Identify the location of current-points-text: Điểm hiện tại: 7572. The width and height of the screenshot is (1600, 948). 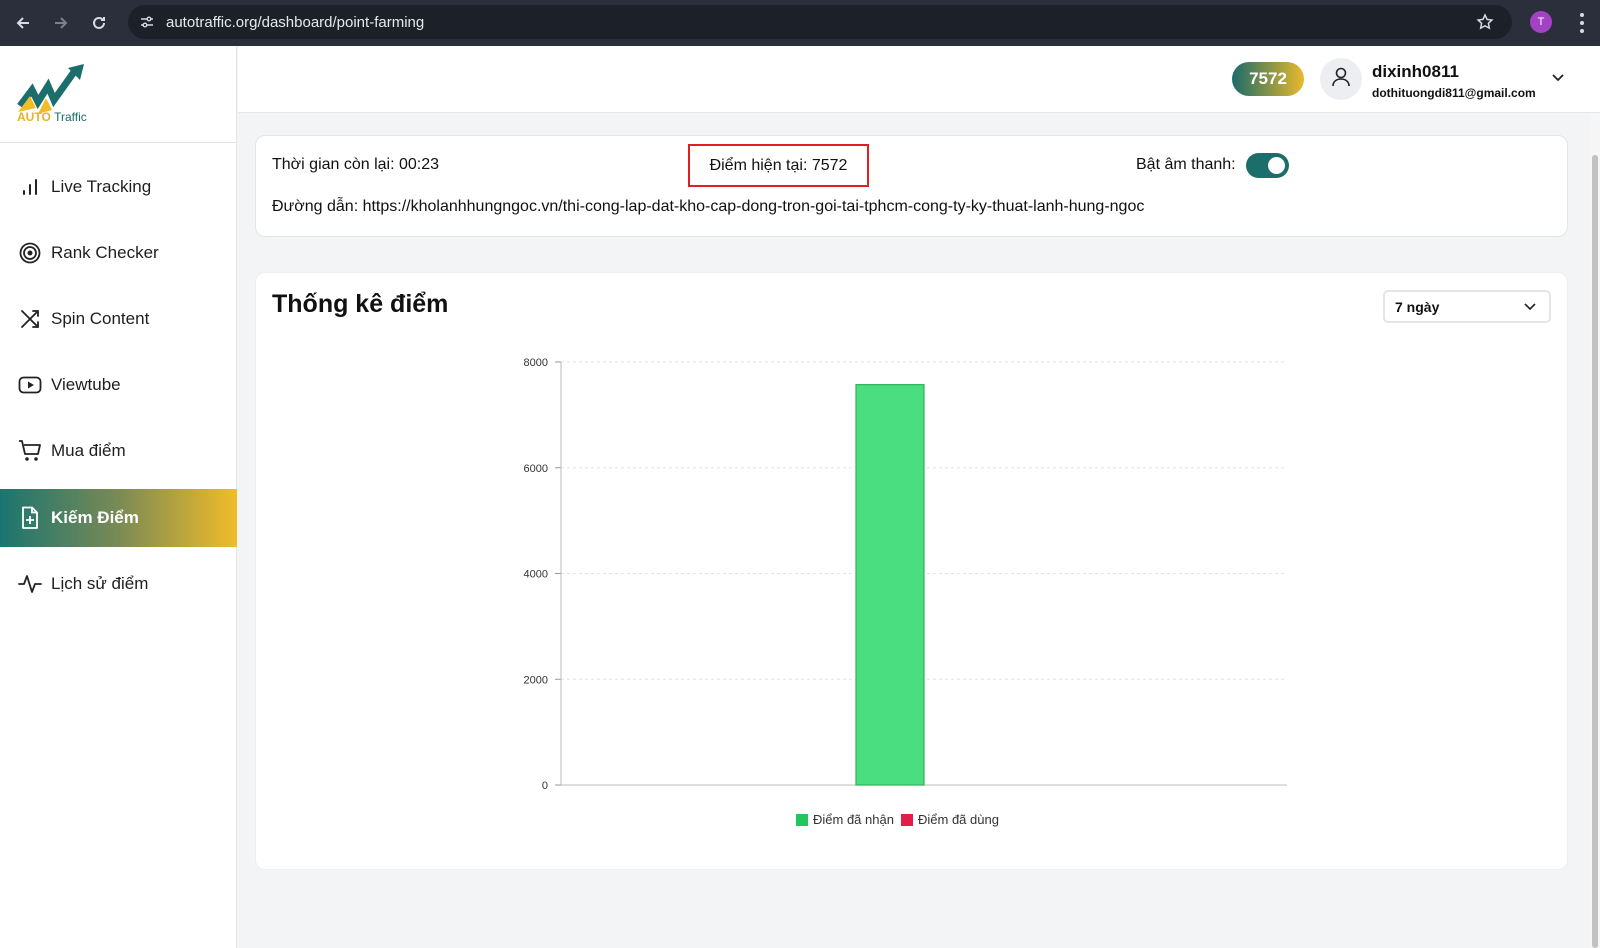
(778, 165).